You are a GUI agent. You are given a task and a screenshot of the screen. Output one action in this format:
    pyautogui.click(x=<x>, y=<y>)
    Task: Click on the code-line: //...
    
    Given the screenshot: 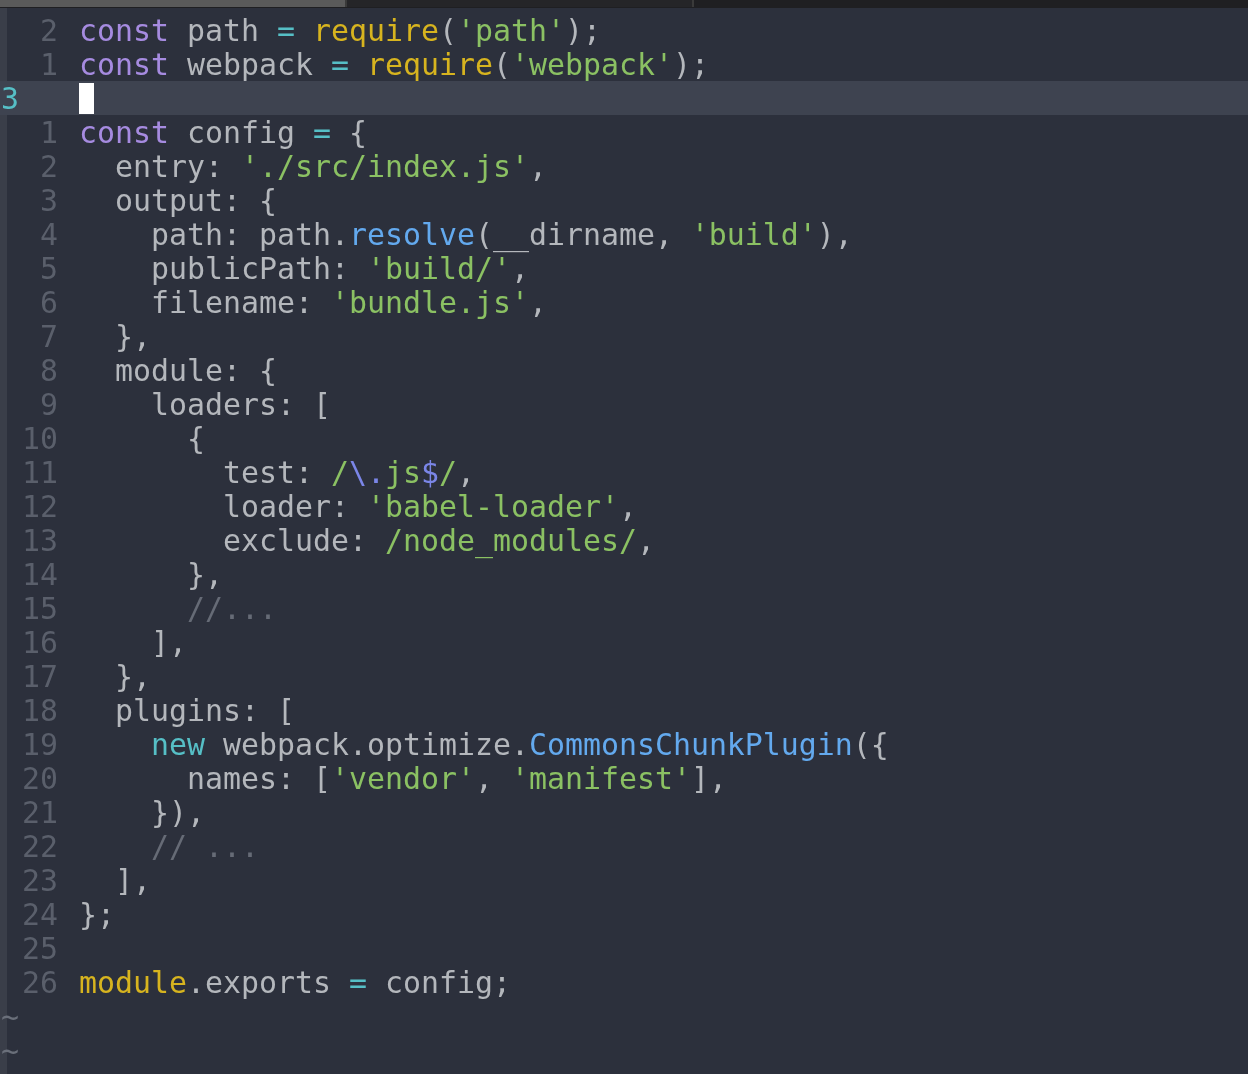 What is the action you would take?
    pyautogui.click(x=231, y=608)
    